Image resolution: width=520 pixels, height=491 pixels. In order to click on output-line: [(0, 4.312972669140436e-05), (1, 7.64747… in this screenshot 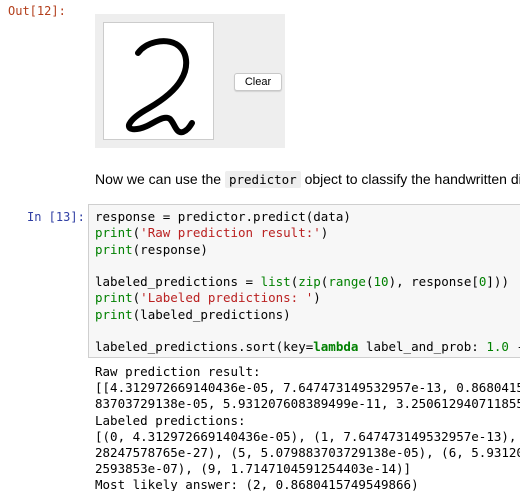, I will do `click(307, 436)`.